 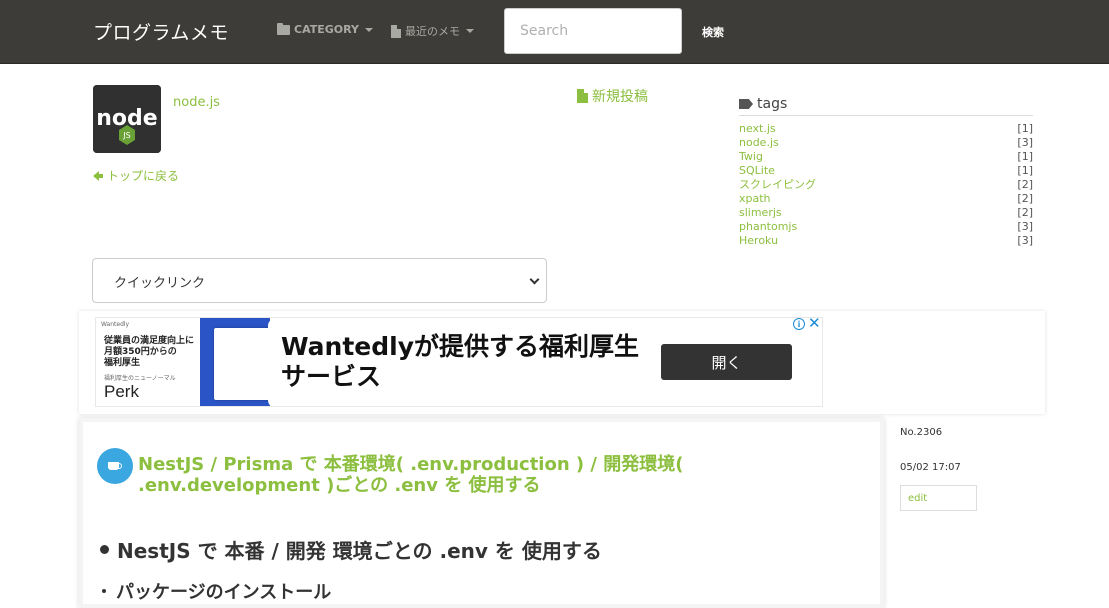 I want to click on tag-row: xpath [2], so click(x=886, y=199).